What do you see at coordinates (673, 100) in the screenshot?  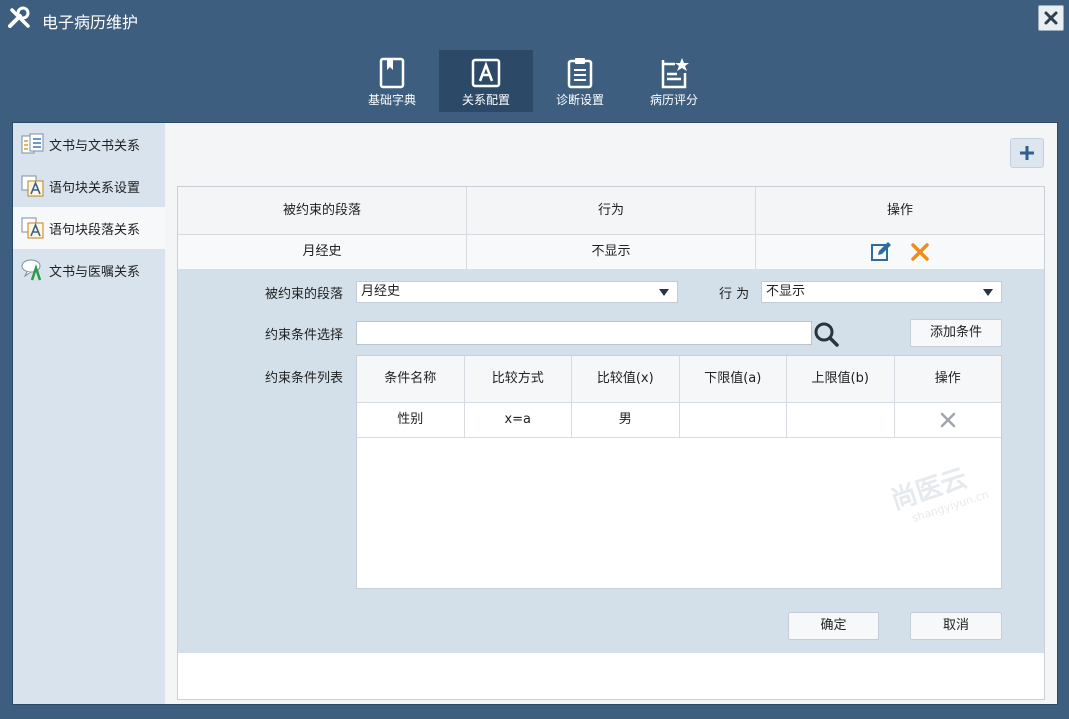 I see `tool-label: 病历评分` at bounding box center [673, 100].